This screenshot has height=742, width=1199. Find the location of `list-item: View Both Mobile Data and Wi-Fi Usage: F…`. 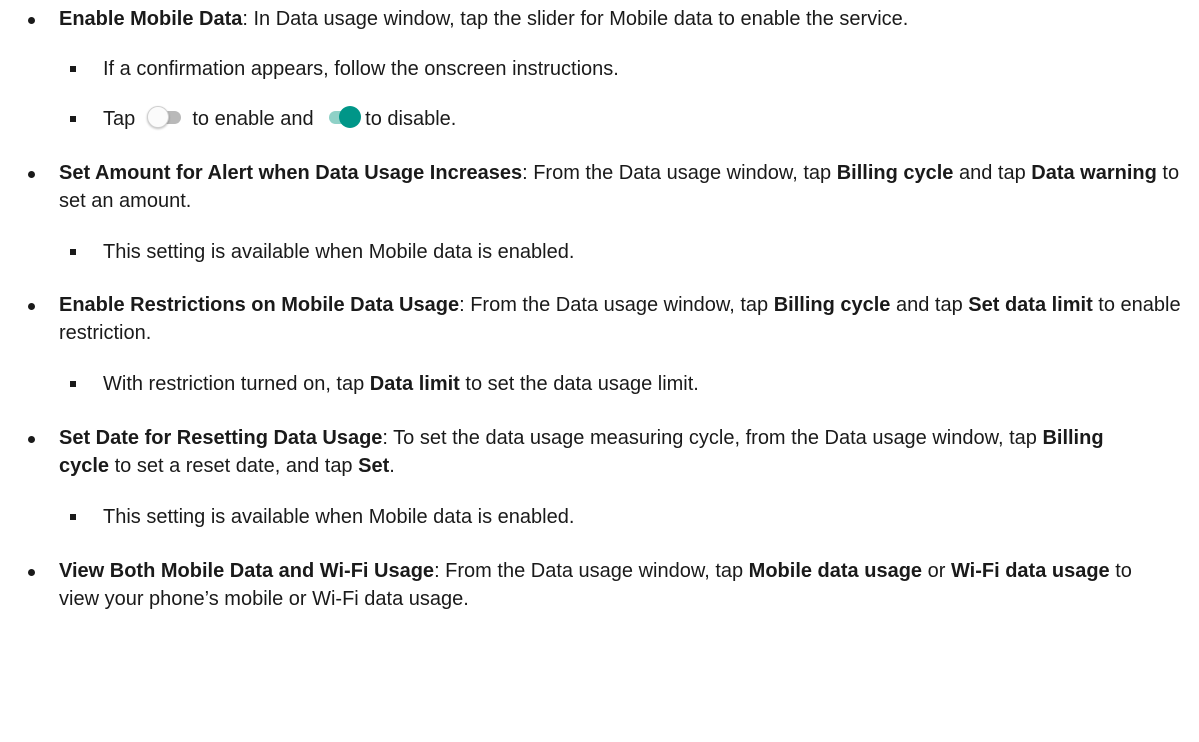

list-item: View Both Mobile Data and Wi-Fi Usage: F… is located at coordinates (583, 585).